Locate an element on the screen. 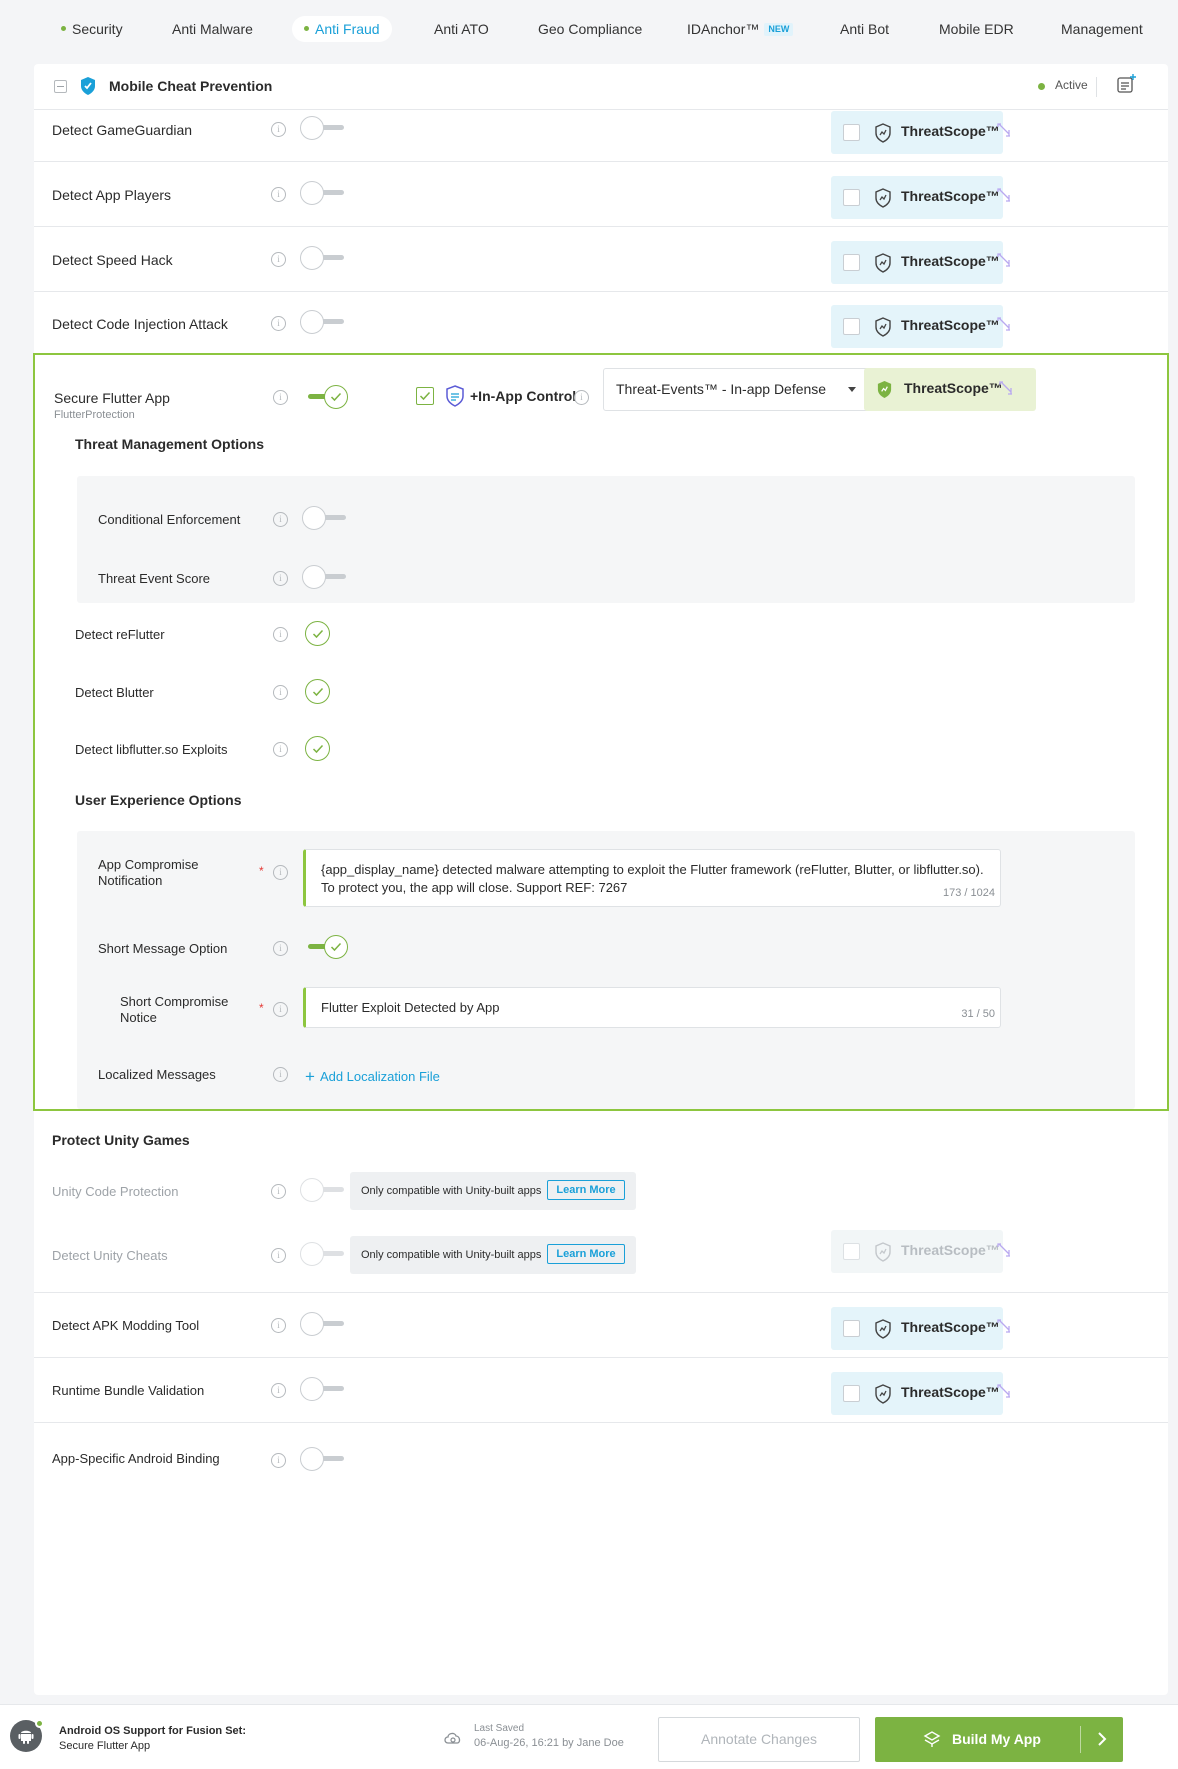  char-counter: 31 / 50 is located at coordinates (978, 1014).